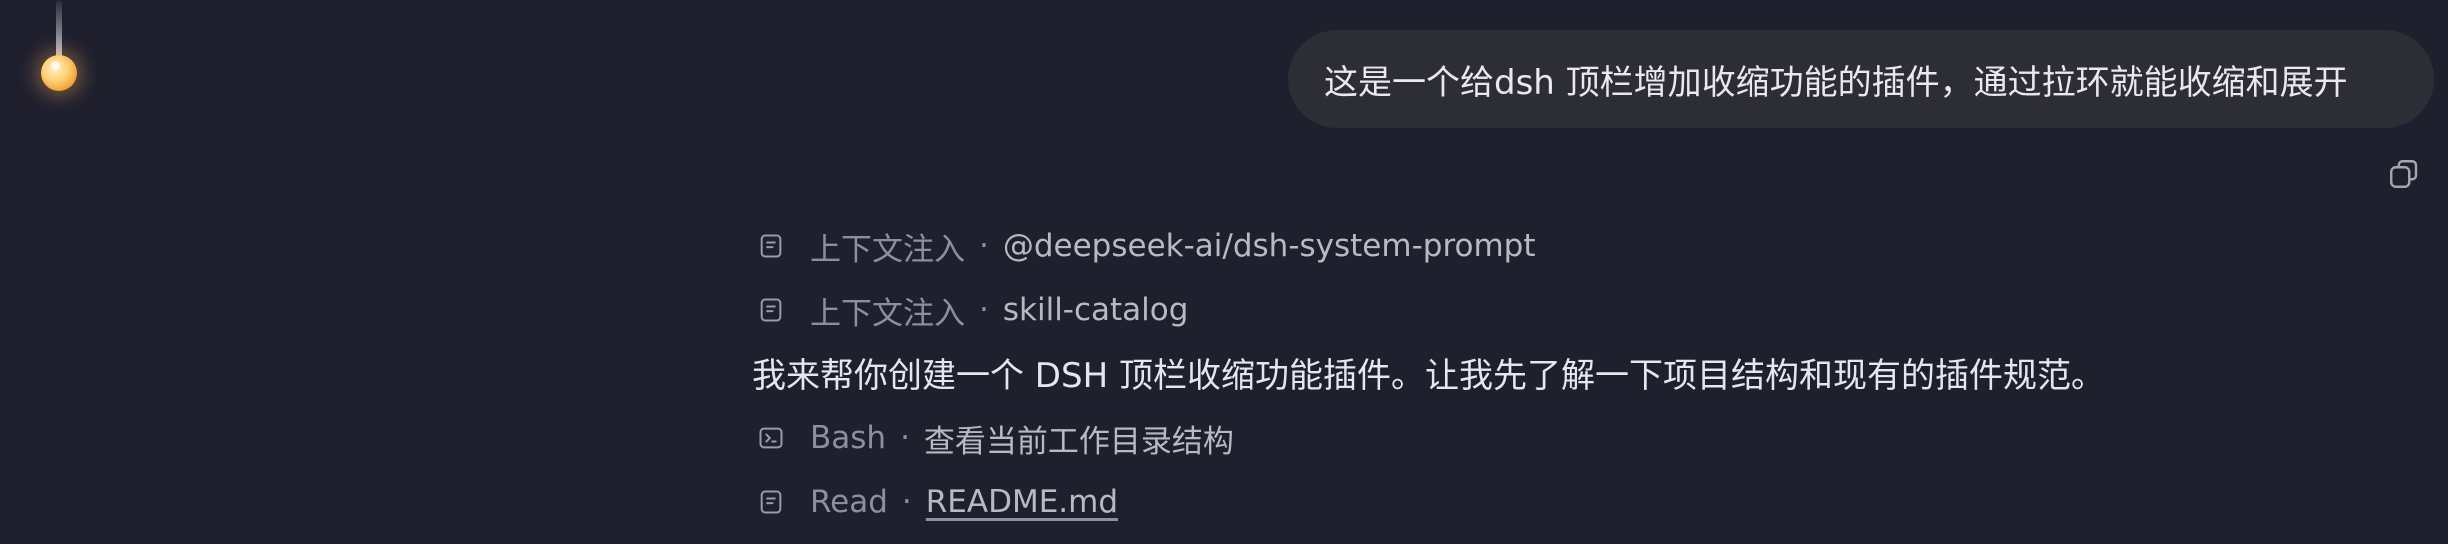 Image resolution: width=2448 pixels, height=544 pixels. I want to click on user-message-bubble: 这是一个给dsh 顶栏增加收缩功能的插件，通过拉环就能收缩和展开, so click(1861, 79).